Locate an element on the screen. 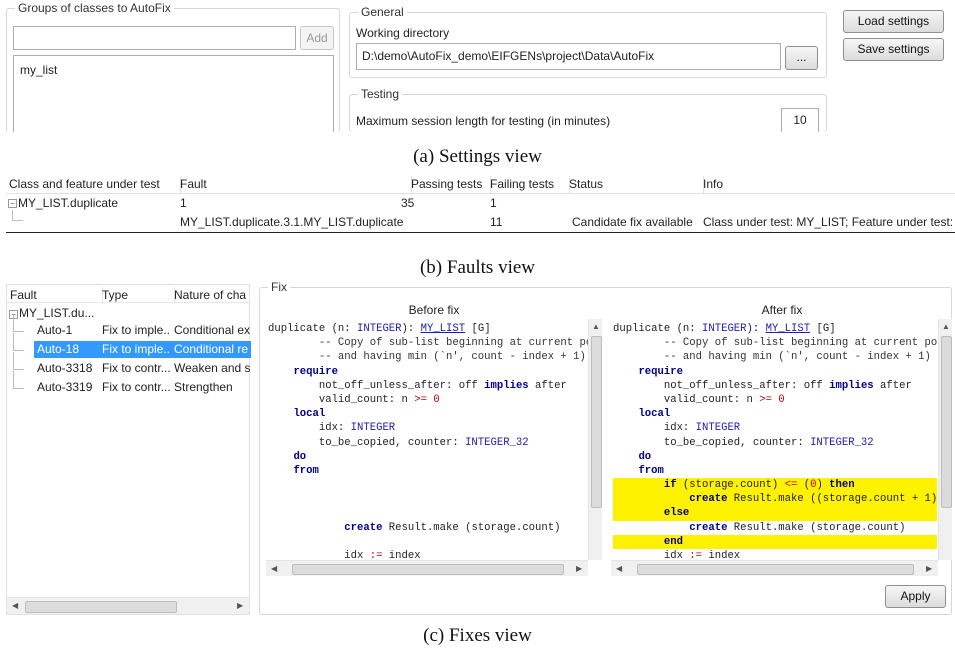 This screenshot has width=955, height=654. fixes-tree-hscrollbar: ◀ ▶ is located at coordinates (128, 605).